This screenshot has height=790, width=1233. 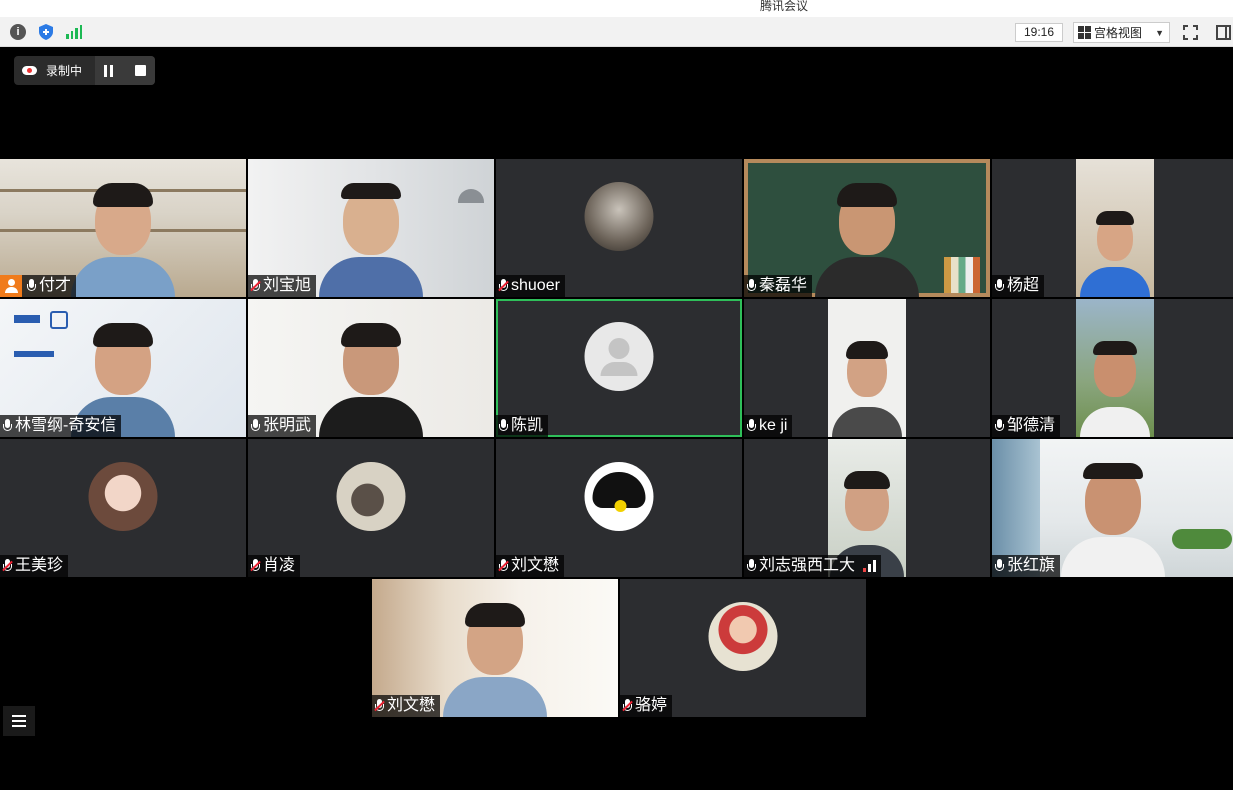 I want to click on video-tile: 邹德清, so click(x=1112, y=368).